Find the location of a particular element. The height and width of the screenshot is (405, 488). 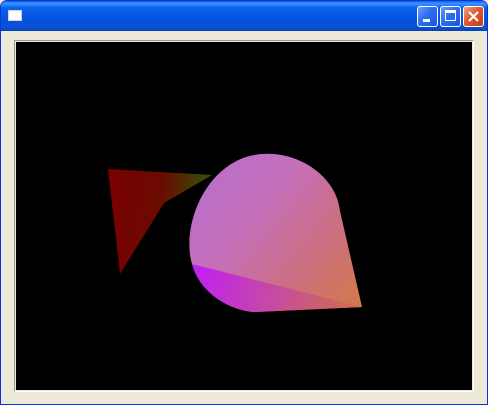

maximize-icon is located at coordinates (450, 15).